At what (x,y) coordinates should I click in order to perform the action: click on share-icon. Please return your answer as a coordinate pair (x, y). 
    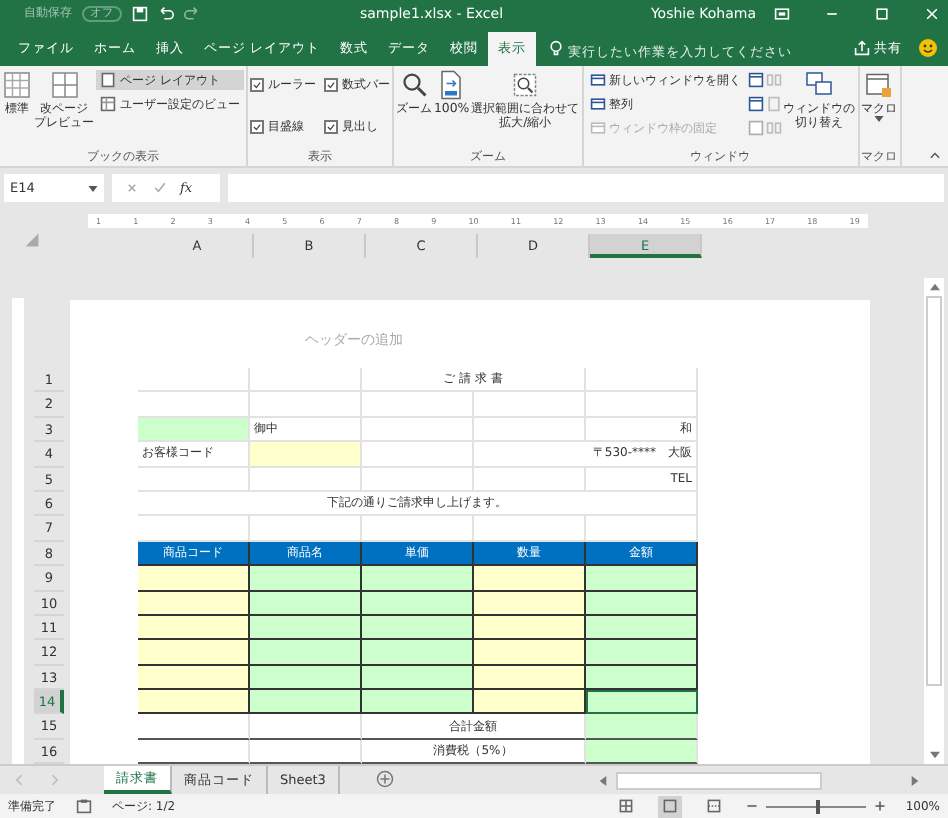
    Looking at the image, I should click on (862, 48).